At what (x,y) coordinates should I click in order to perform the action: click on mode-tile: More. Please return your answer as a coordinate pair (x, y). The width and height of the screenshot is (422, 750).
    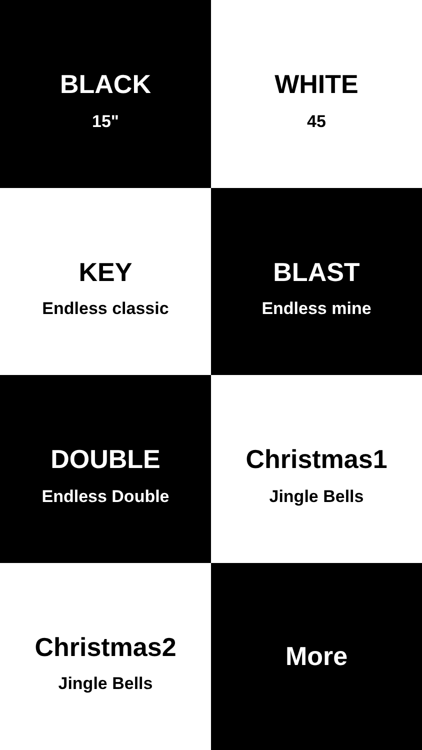
    Looking at the image, I should click on (316, 656).